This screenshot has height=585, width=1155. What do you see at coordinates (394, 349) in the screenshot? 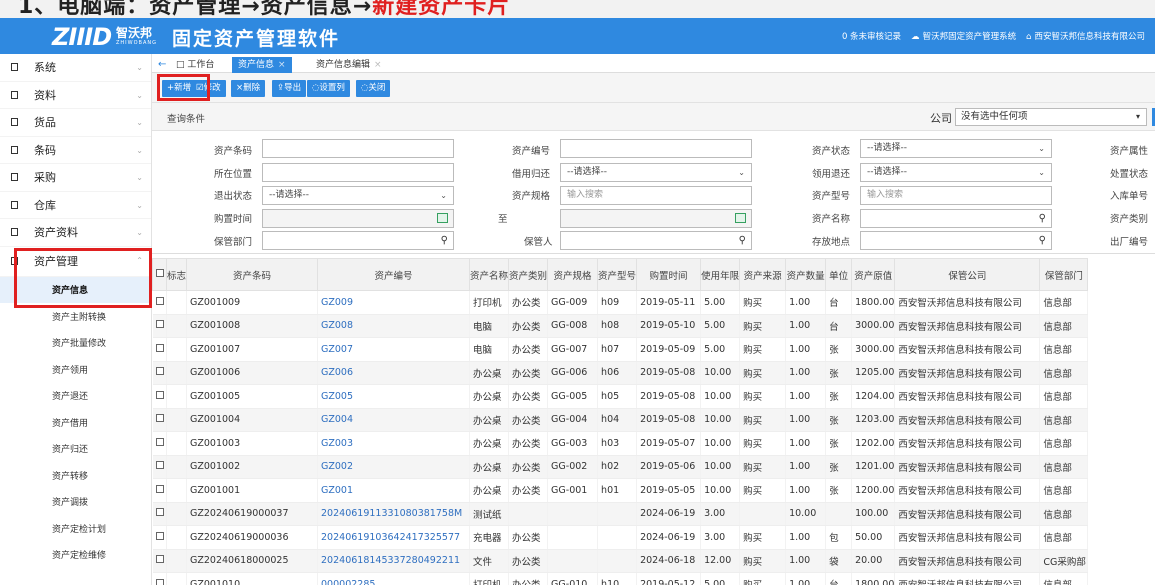
I see `table-cell: GZ007` at bounding box center [394, 349].